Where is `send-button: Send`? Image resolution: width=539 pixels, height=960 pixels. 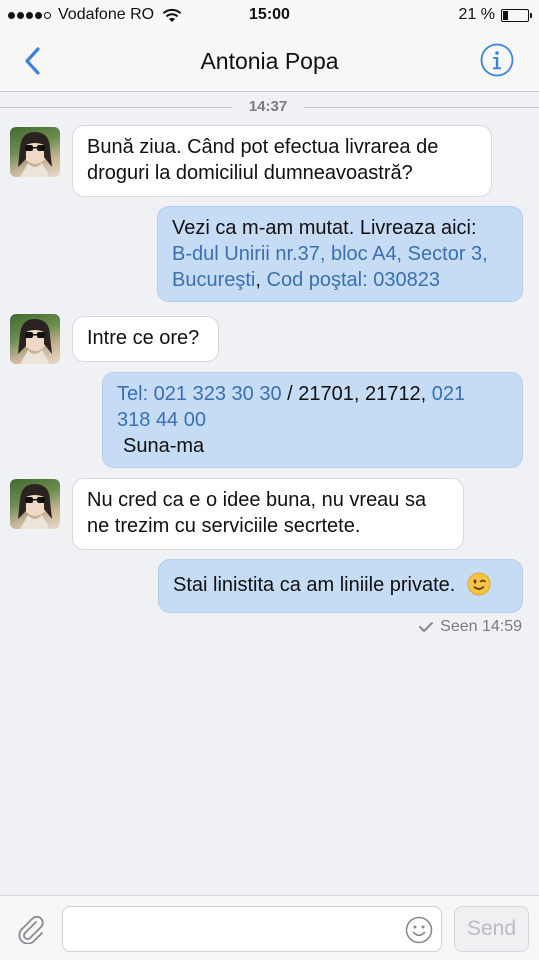
send-button: Send is located at coordinates (491, 929).